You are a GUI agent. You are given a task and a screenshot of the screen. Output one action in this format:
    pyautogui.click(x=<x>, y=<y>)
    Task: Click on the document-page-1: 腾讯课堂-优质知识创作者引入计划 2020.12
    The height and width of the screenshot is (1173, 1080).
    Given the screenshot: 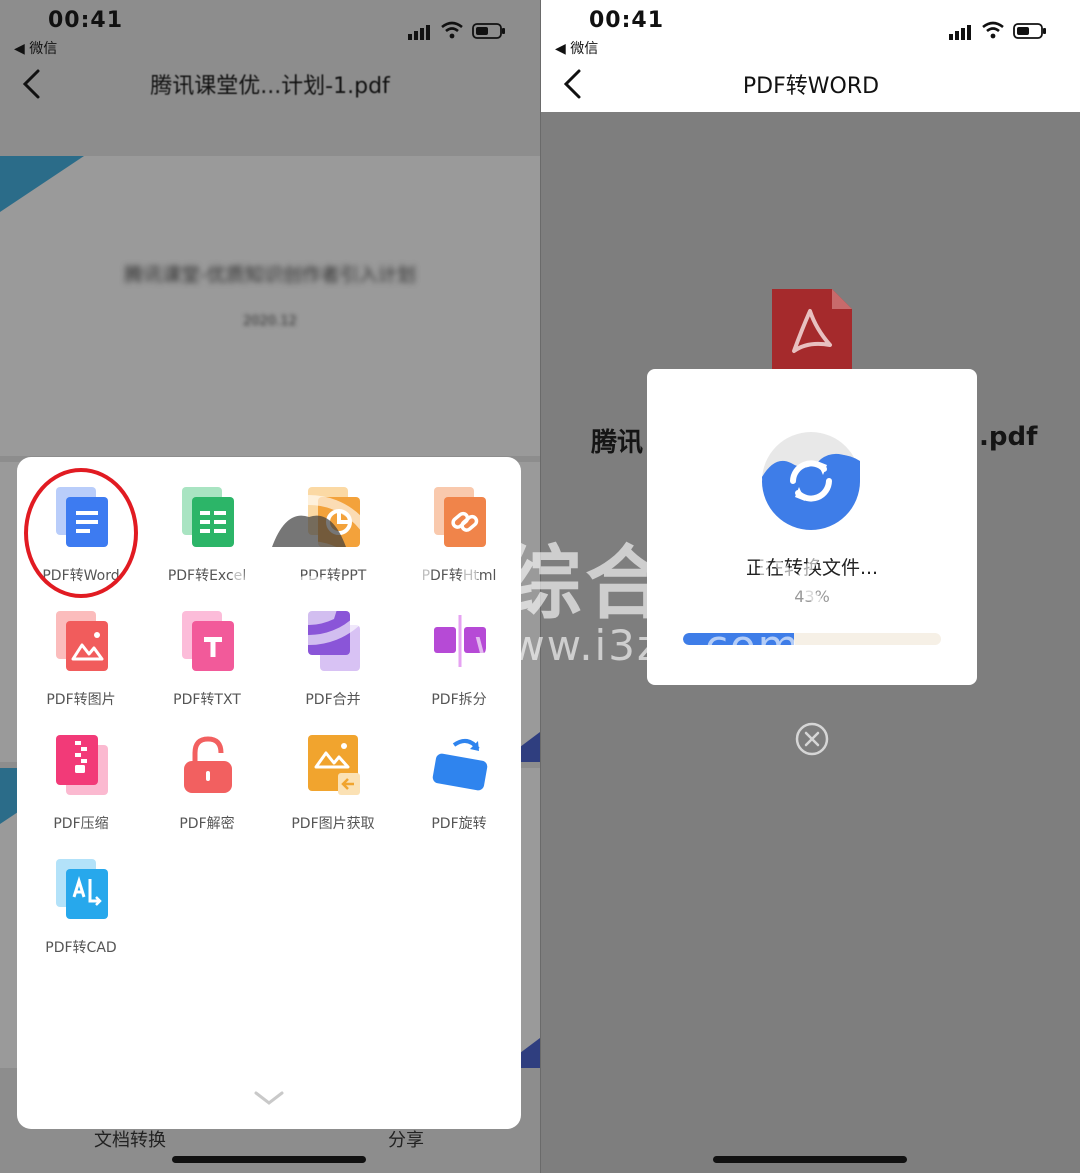 What is the action you would take?
    pyautogui.click(x=270, y=306)
    